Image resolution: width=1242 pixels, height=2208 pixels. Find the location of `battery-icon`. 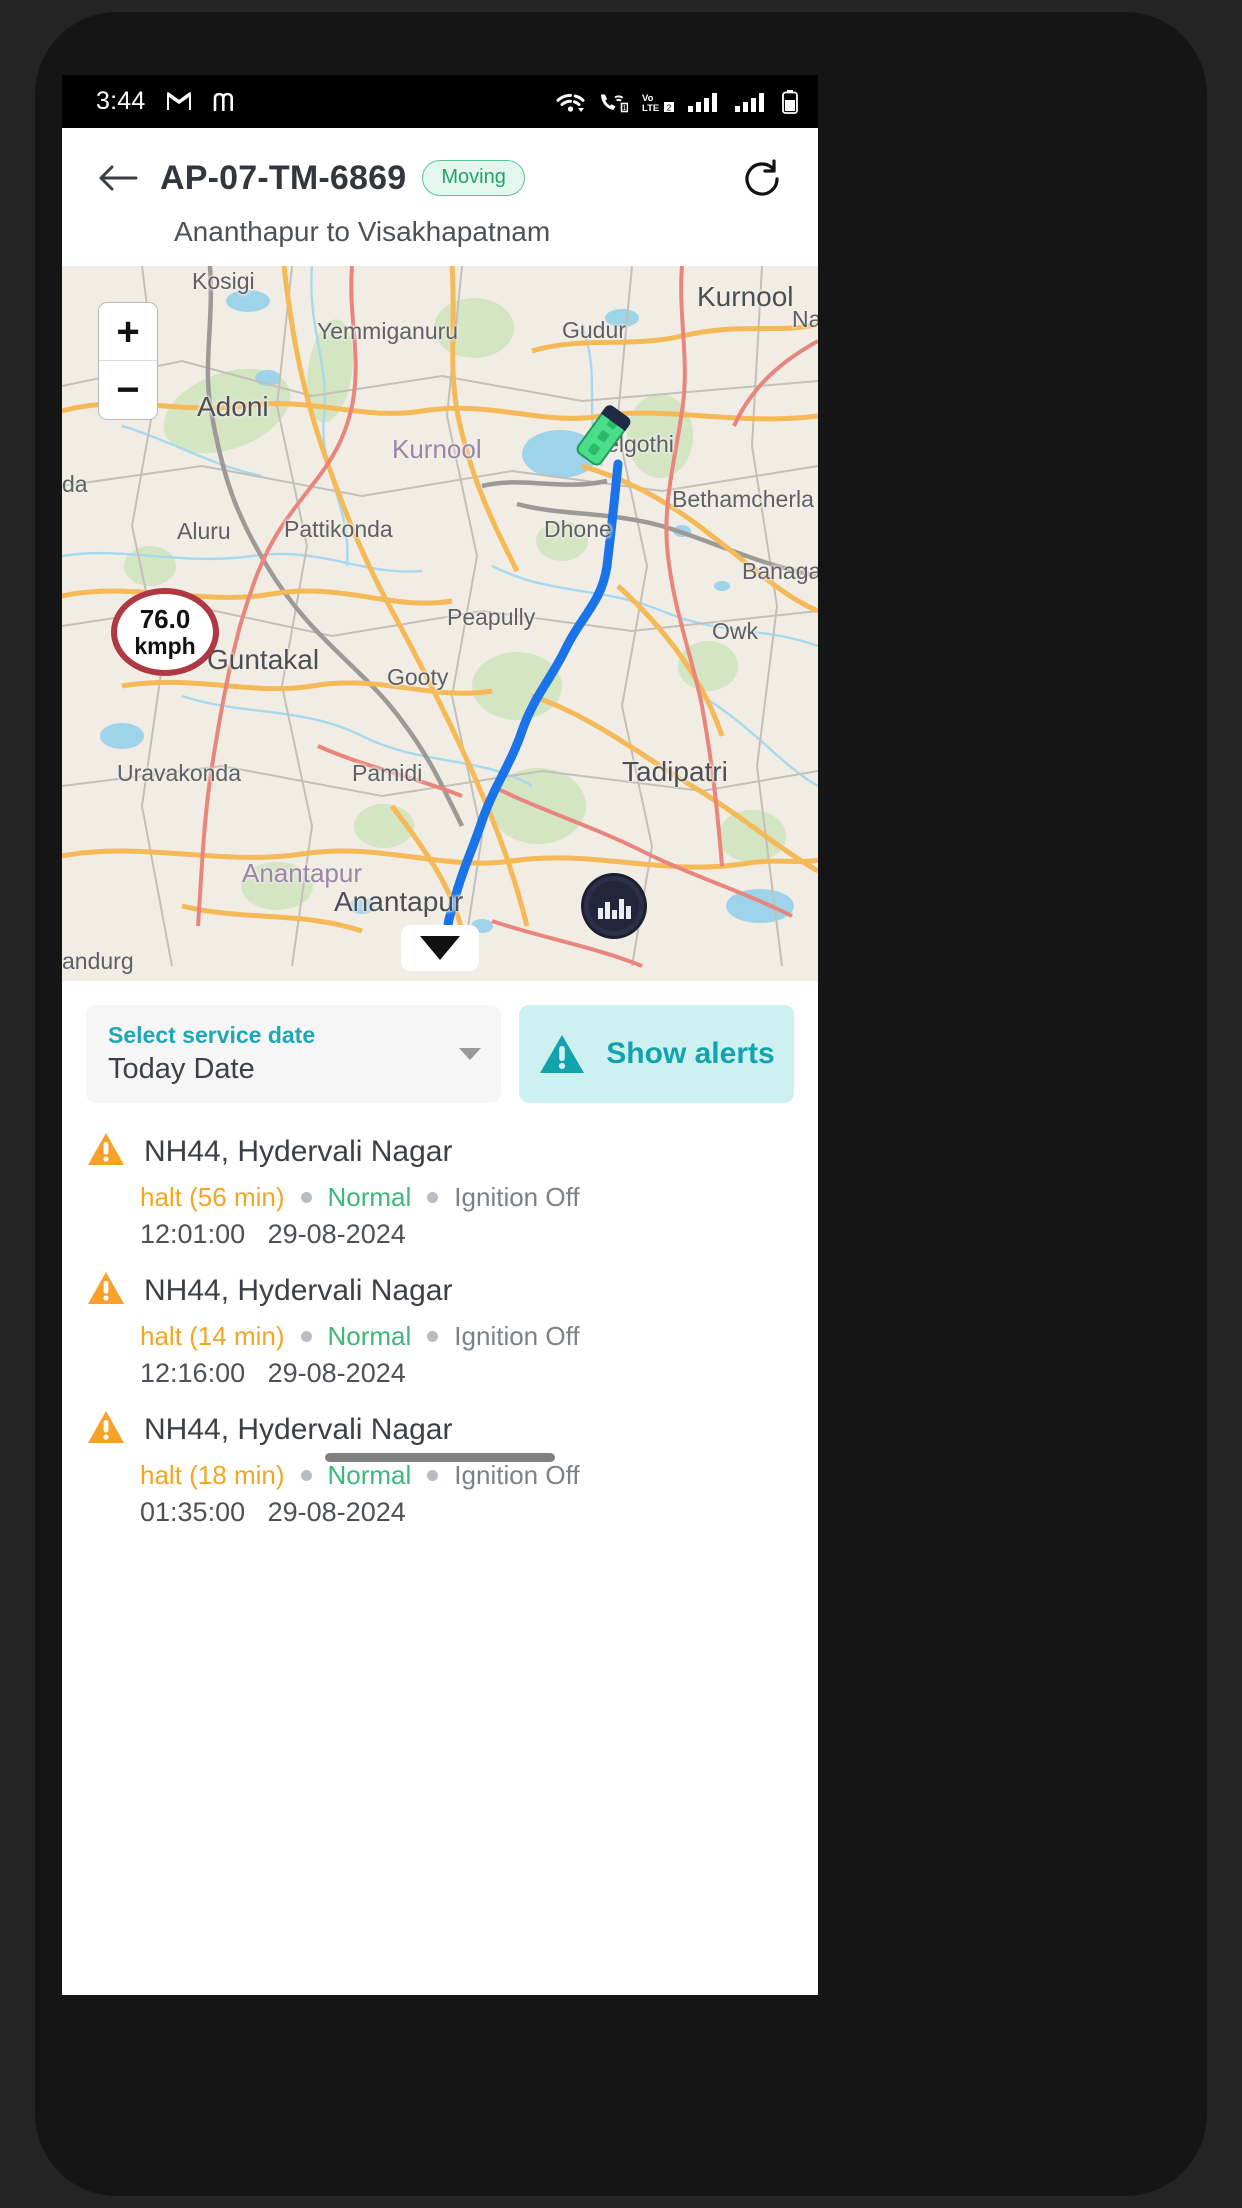

battery-icon is located at coordinates (790, 101).